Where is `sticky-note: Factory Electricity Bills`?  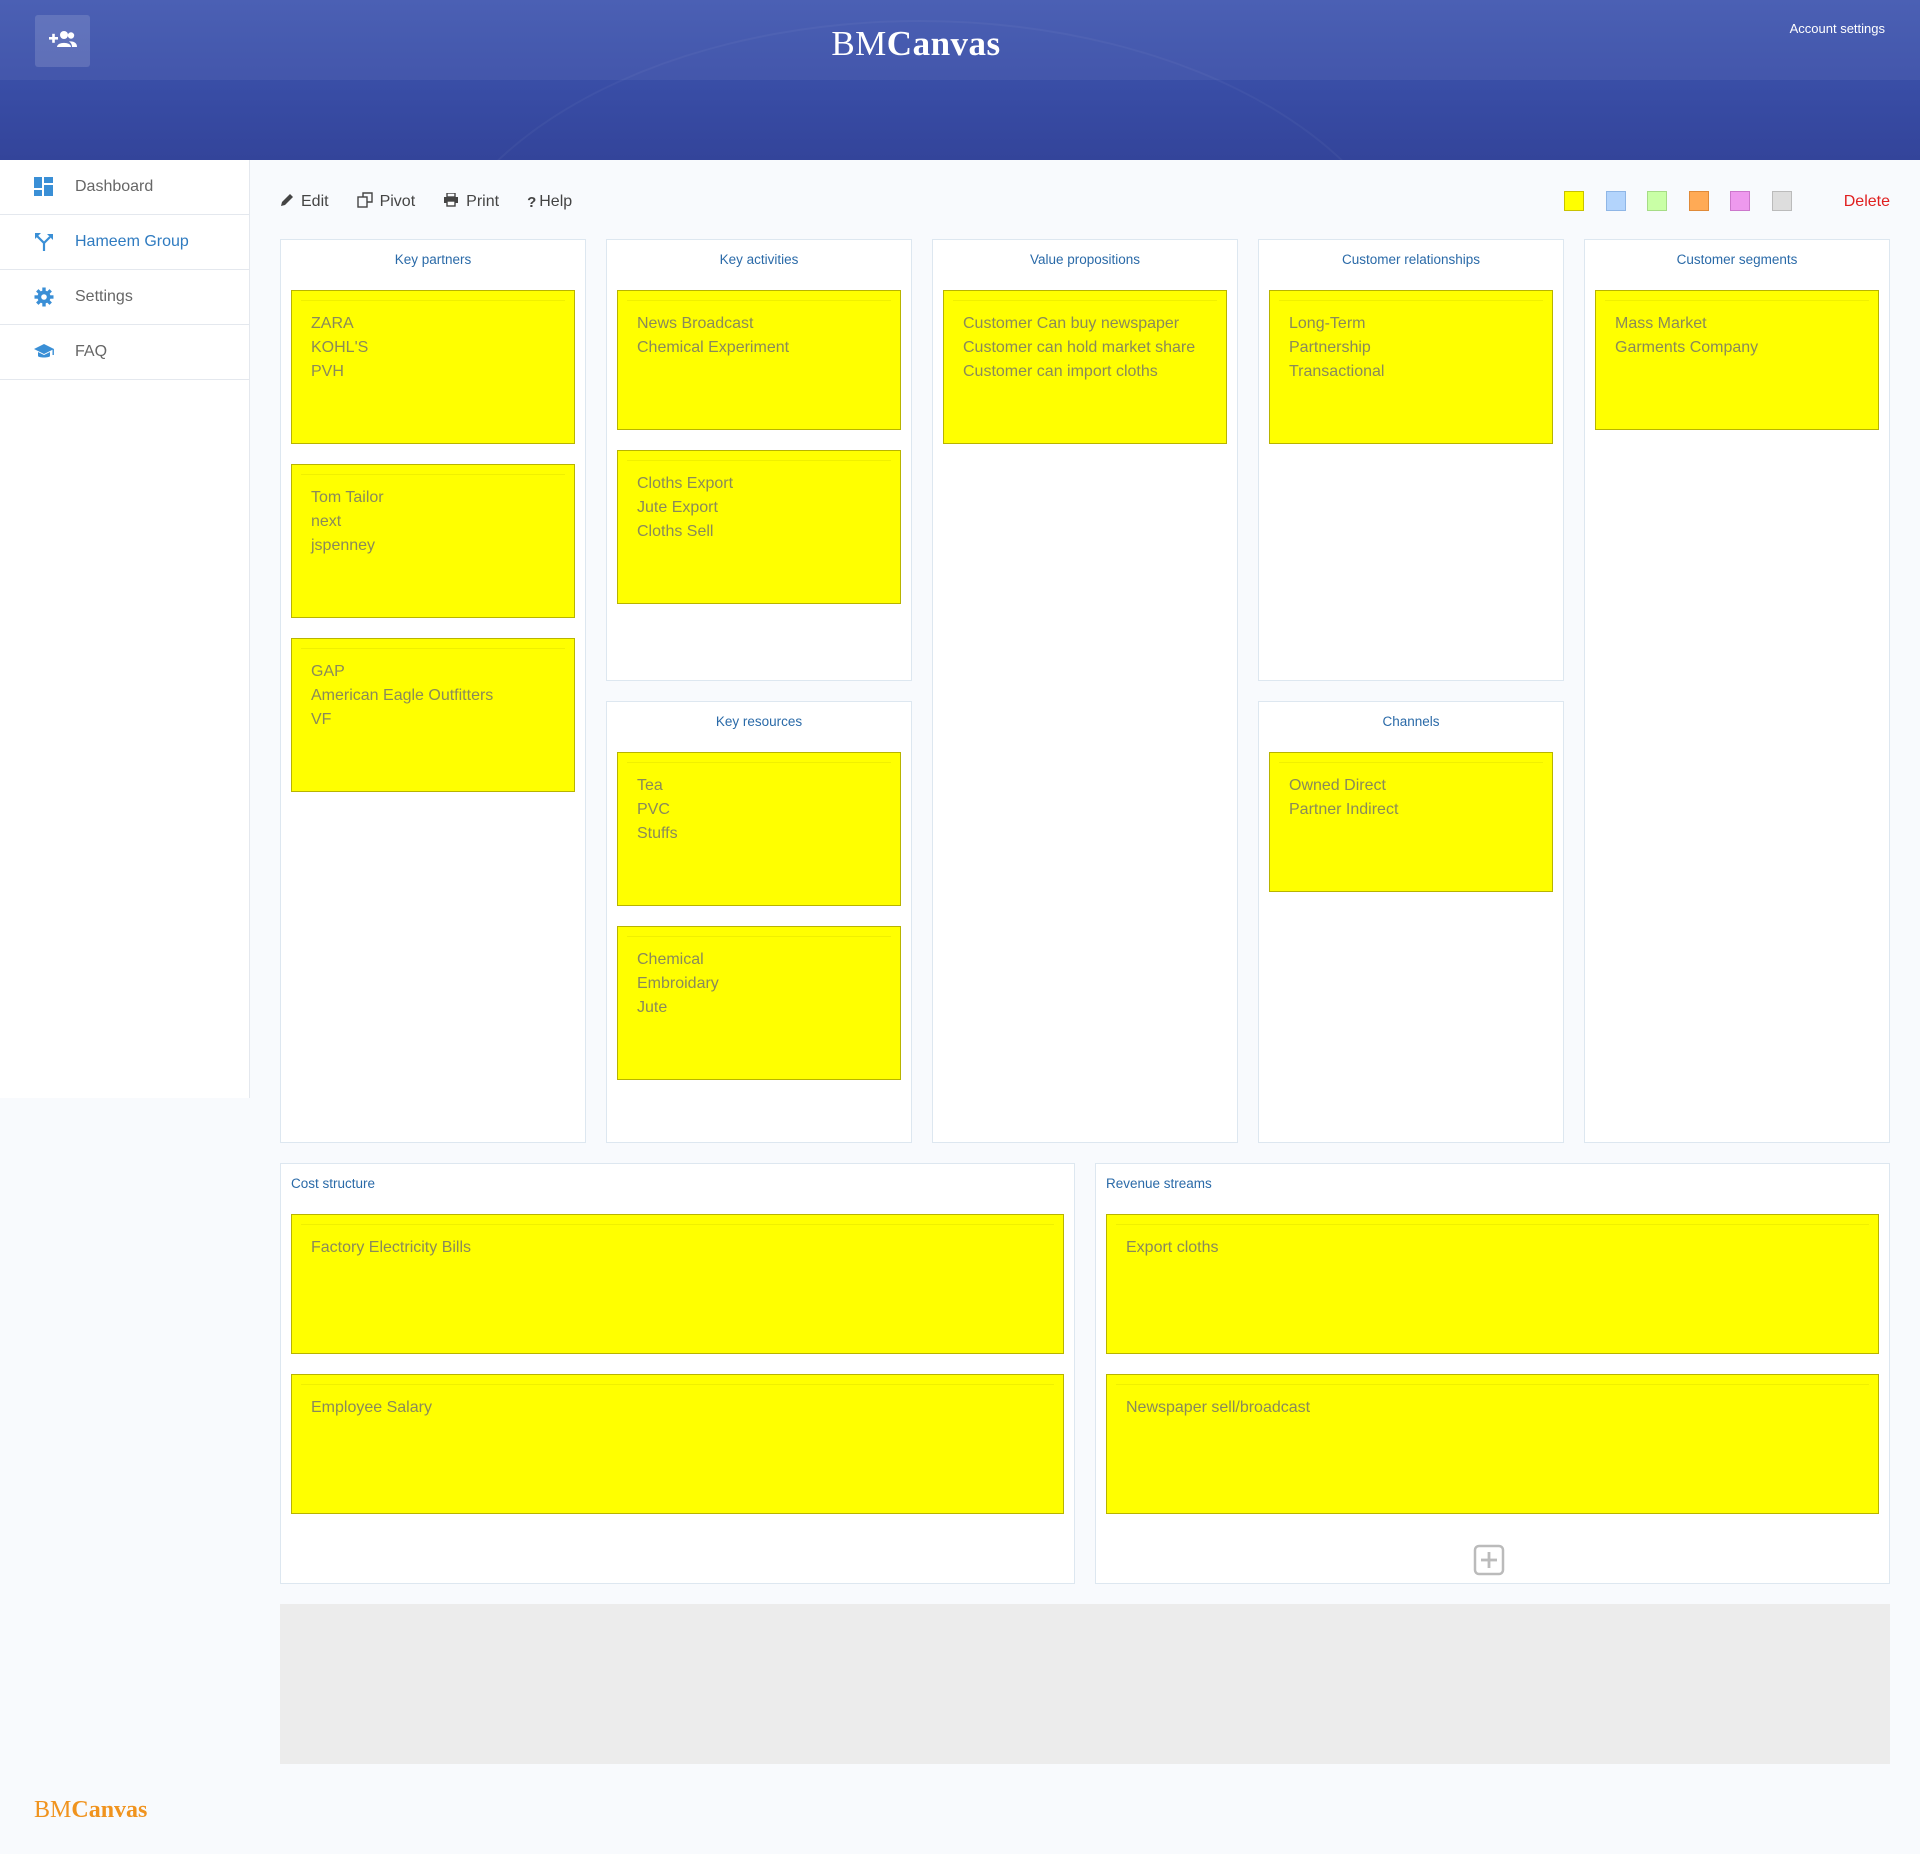
sticky-note: Factory Electricity Bills is located at coordinates (677, 1284).